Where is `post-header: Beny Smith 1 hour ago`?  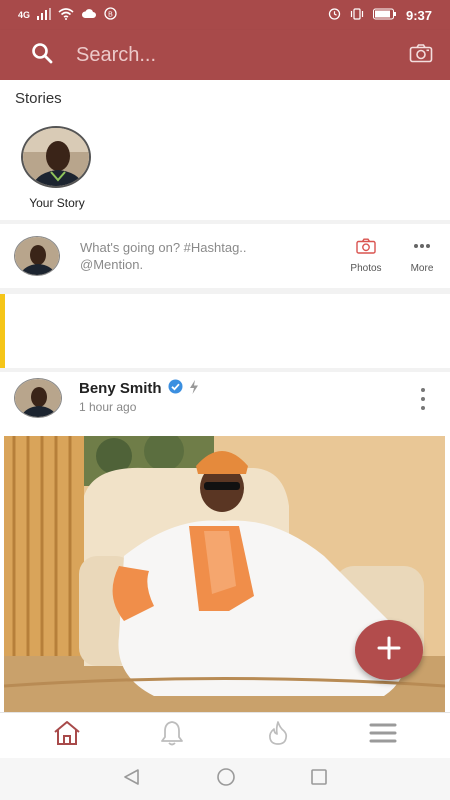 post-header: Beny Smith 1 hour ago is located at coordinates (225, 400).